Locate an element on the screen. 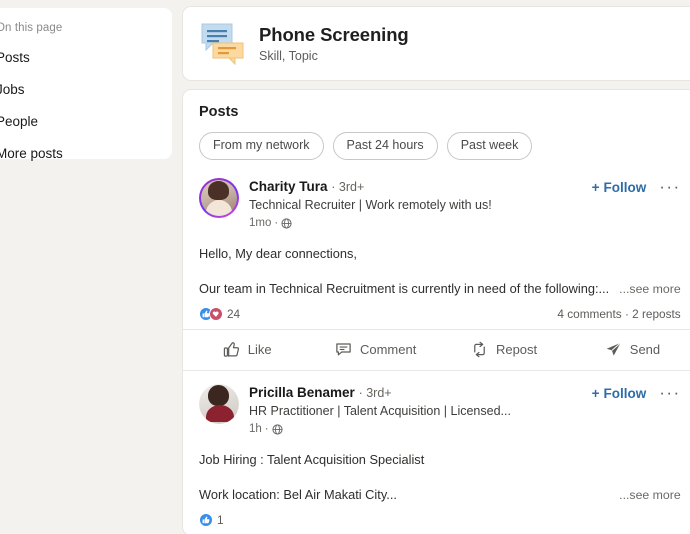  post-timestamp: 1h is located at coordinates (255, 429).